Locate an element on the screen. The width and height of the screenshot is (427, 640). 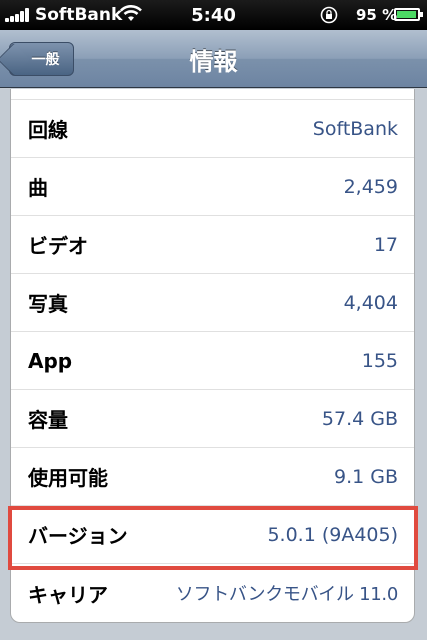
back-button-label: 一般 is located at coordinates (45, 60).